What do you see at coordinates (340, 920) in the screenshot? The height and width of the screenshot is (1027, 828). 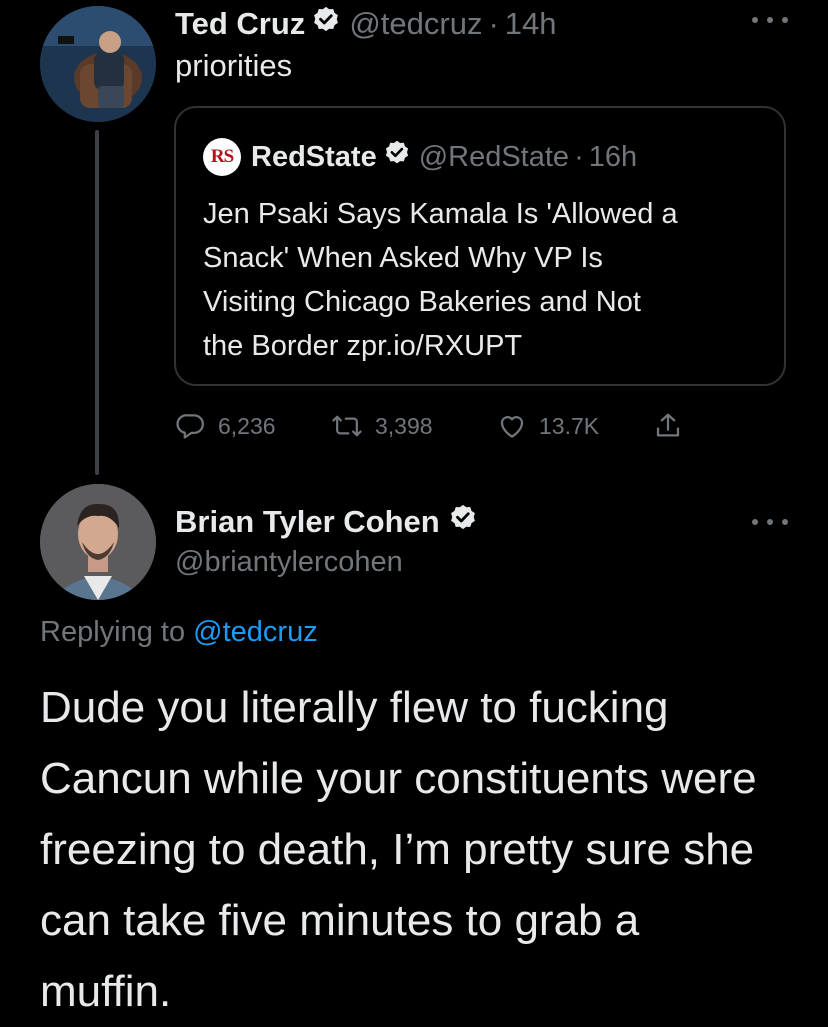 I see `reply-text-line: can take five minutes to grab a` at bounding box center [340, 920].